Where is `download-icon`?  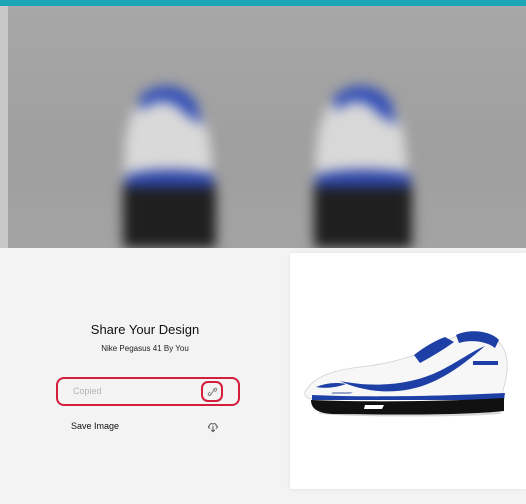 download-icon is located at coordinates (213, 427).